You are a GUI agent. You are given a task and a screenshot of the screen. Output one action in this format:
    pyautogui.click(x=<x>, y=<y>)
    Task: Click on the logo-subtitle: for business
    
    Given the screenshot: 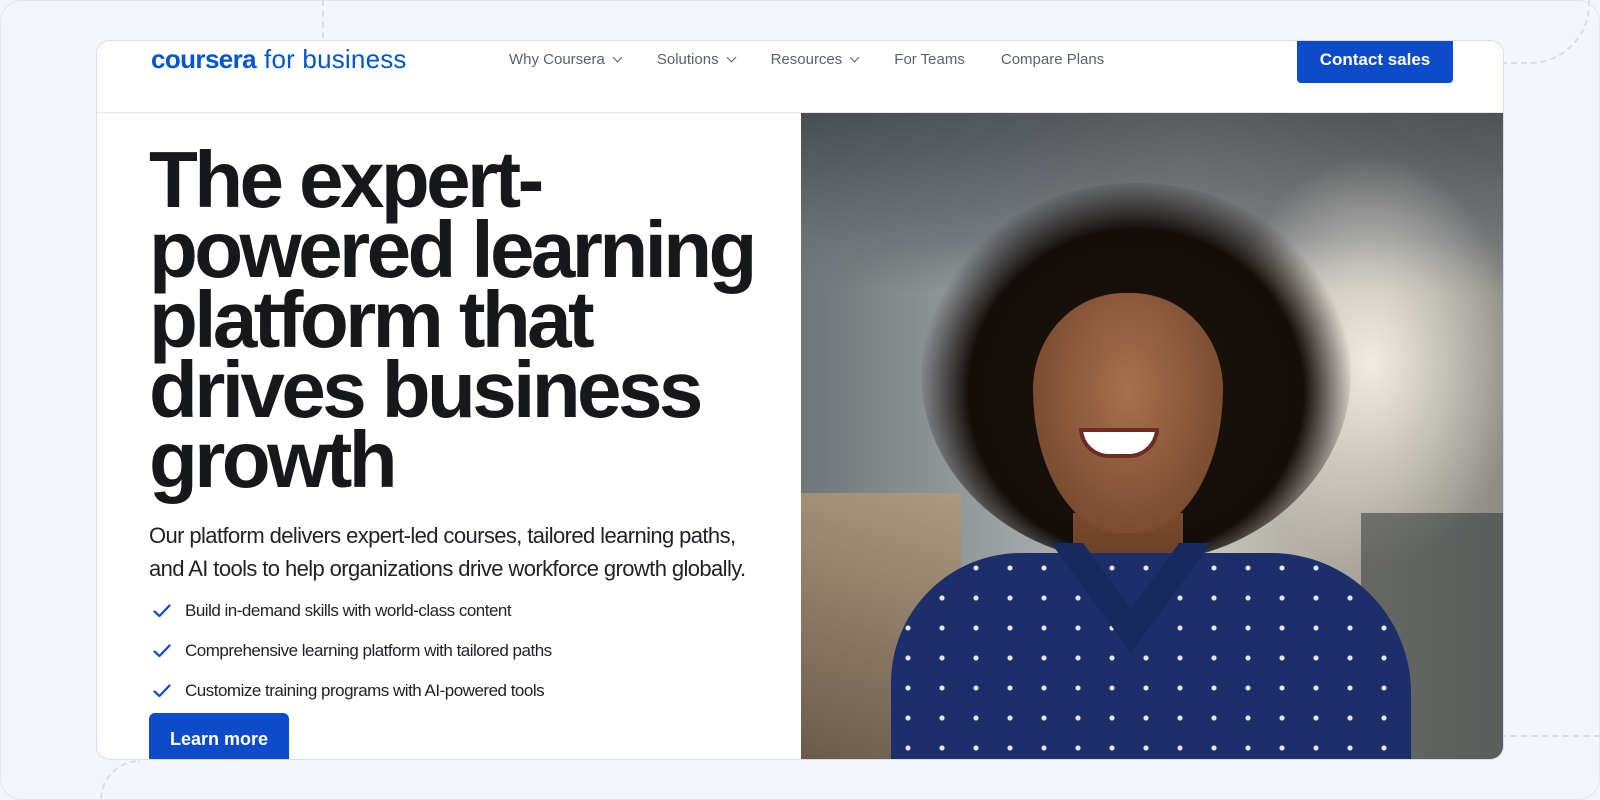 What is the action you would take?
    pyautogui.click(x=335, y=59)
    